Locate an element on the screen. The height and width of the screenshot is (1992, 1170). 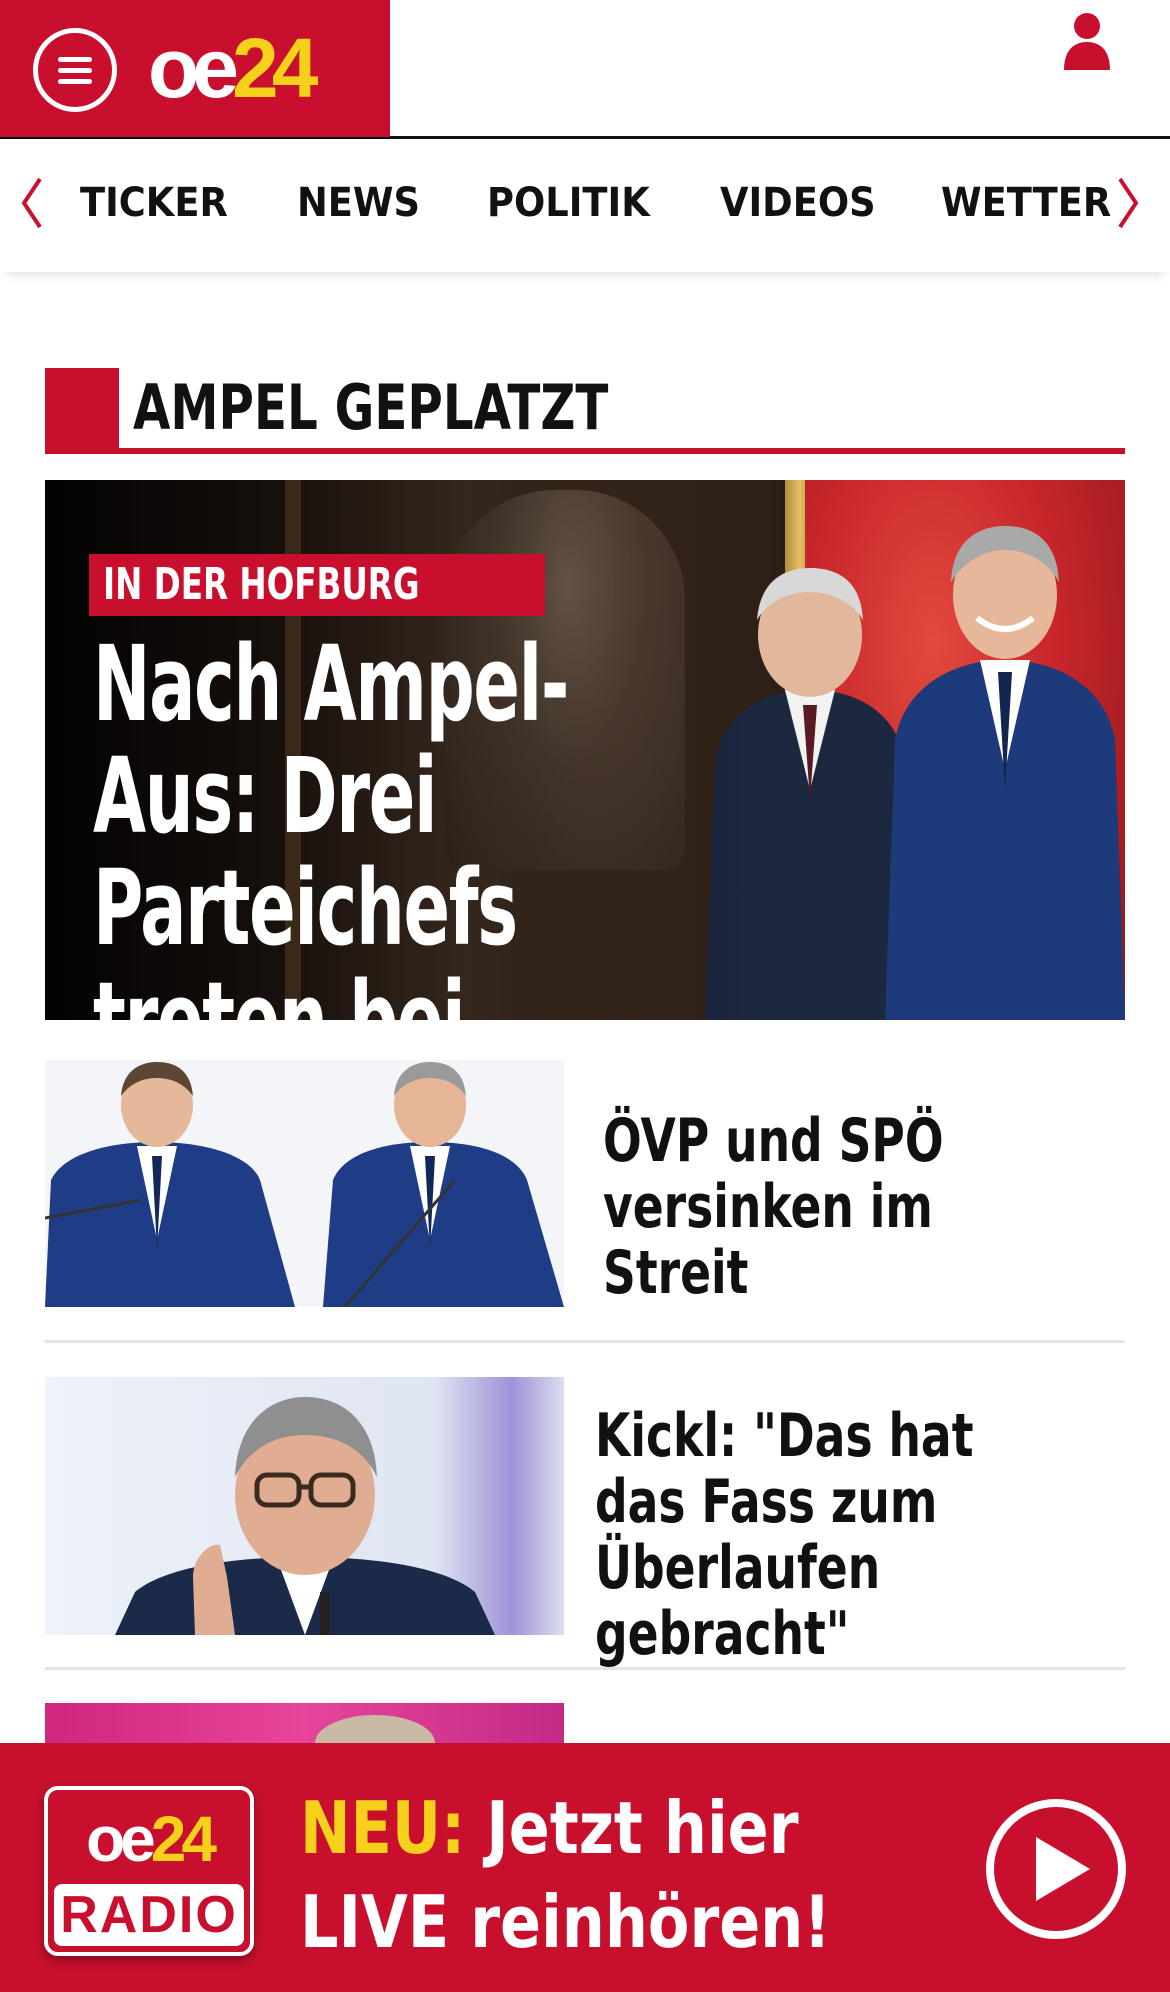
chevron-left-icon is located at coordinates (31, 203).